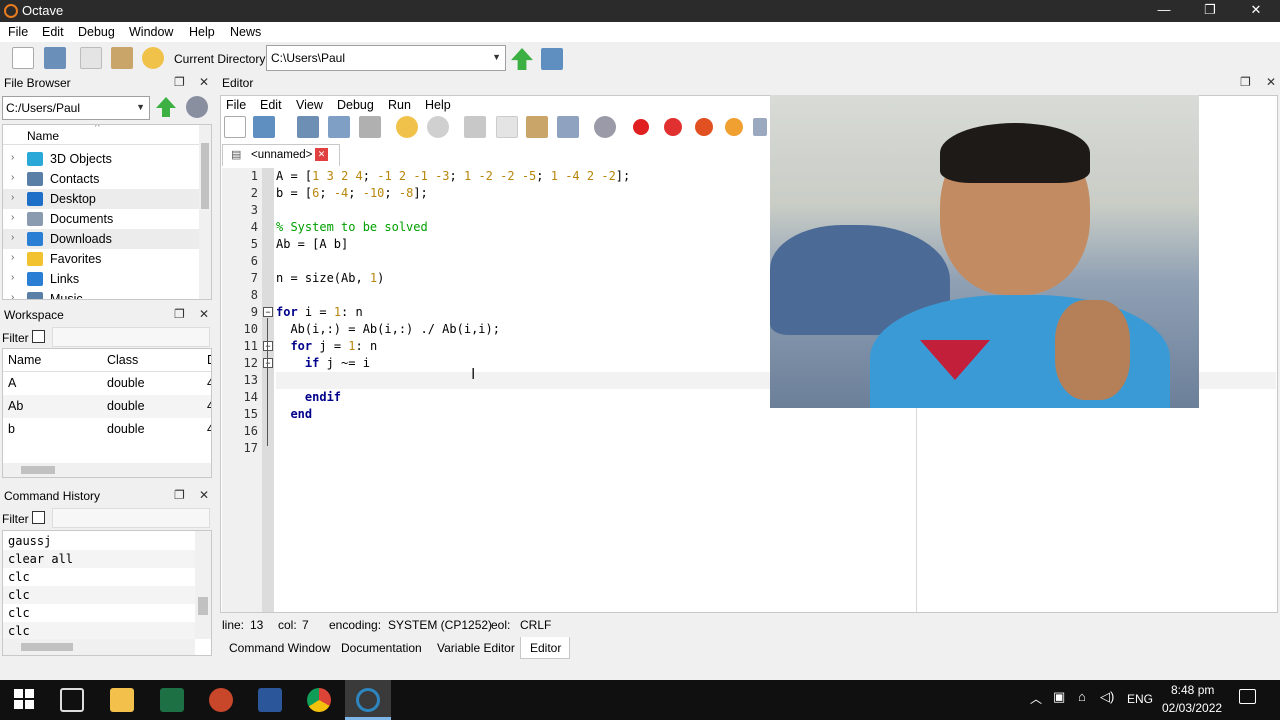  Describe the element at coordinates (131, 337) in the screenshot. I see `workspace-filter-input` at that location.